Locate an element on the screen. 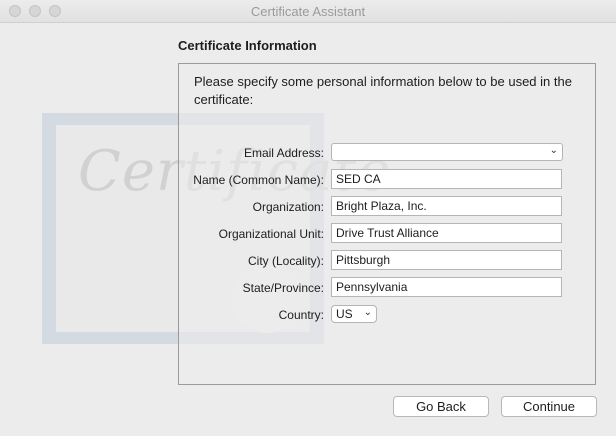 This screenshot has width=616, height=436. common-name-field: SED CA is located at coordinates (446, 179).